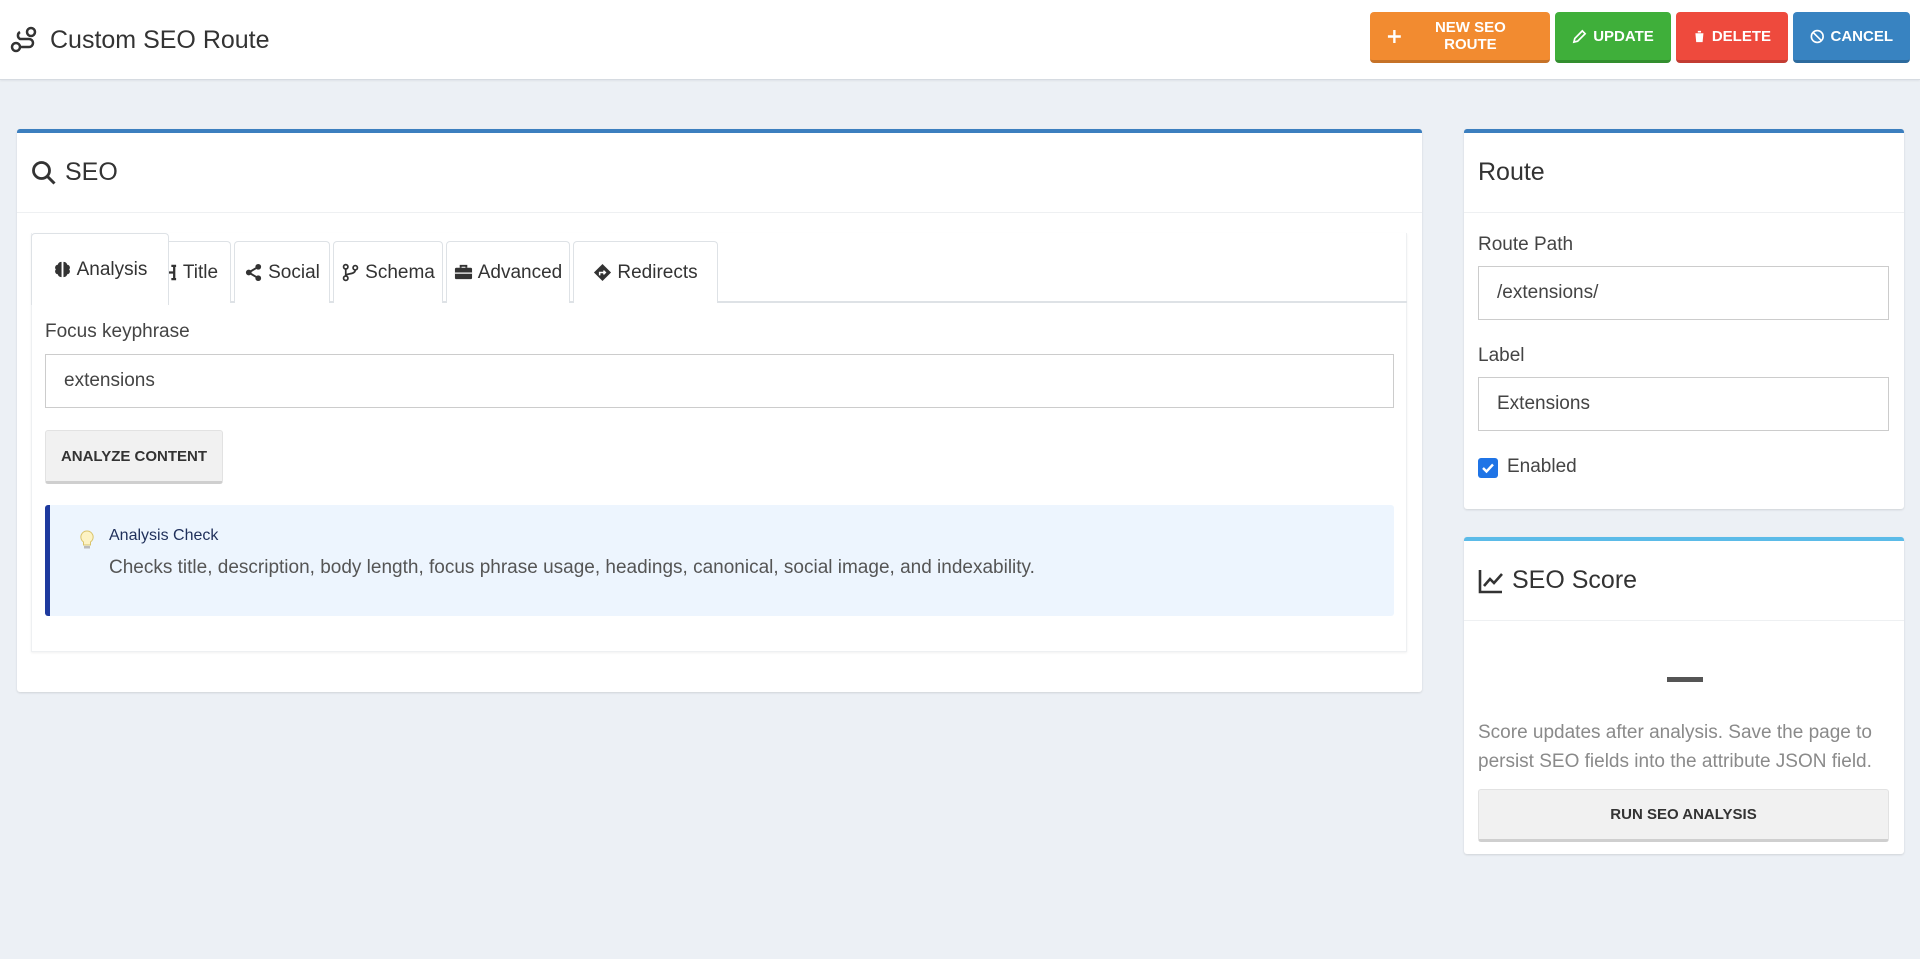 This screenshot has height=959, width=1920. I want to click on tab-advanced: Advanced, so click(508, 272).